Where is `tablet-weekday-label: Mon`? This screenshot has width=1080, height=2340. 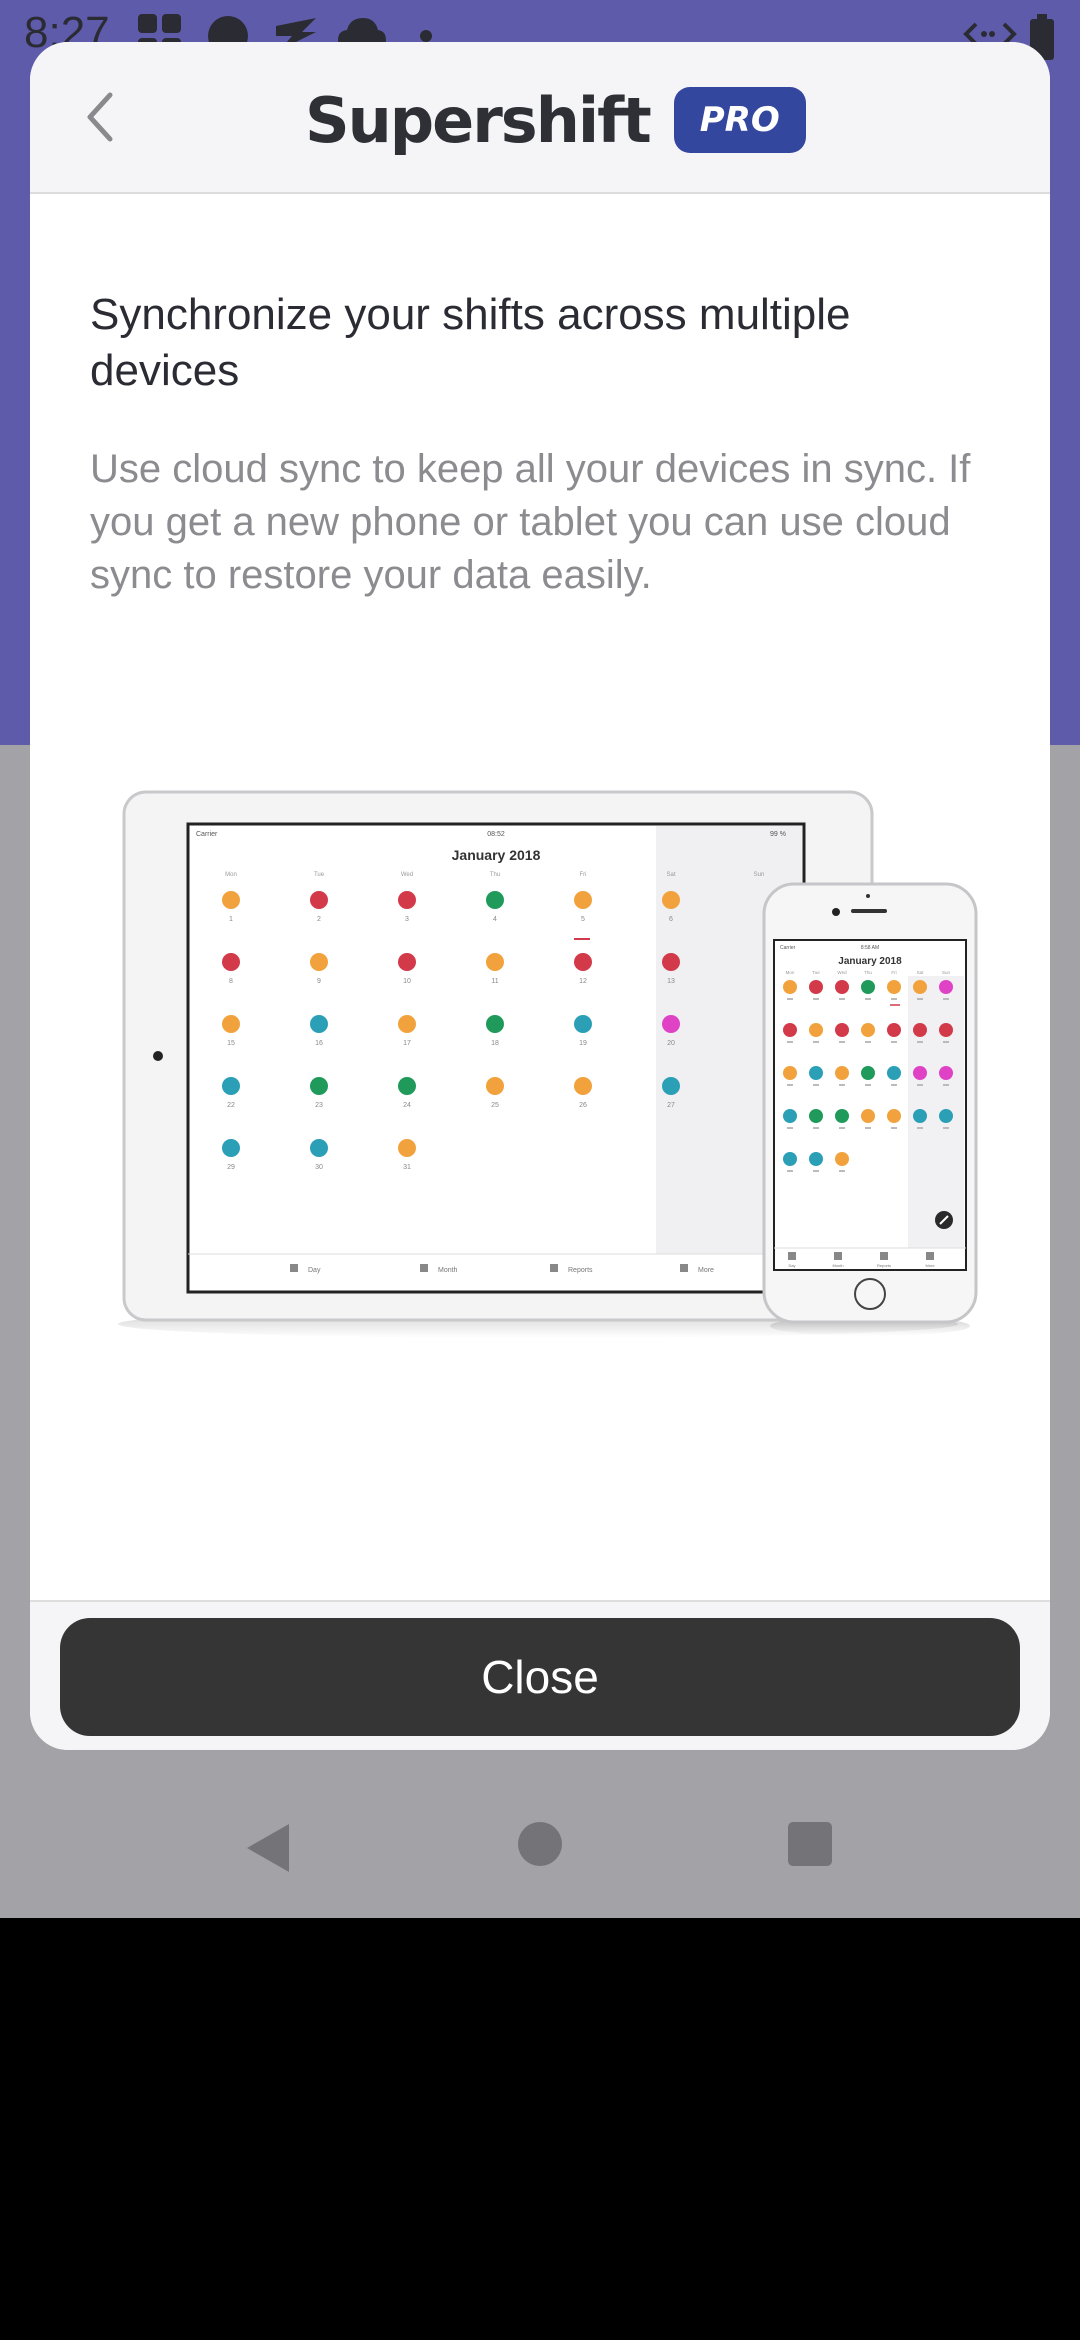 tablet-weekday-label: Mon is located at coordinates (231, 875).